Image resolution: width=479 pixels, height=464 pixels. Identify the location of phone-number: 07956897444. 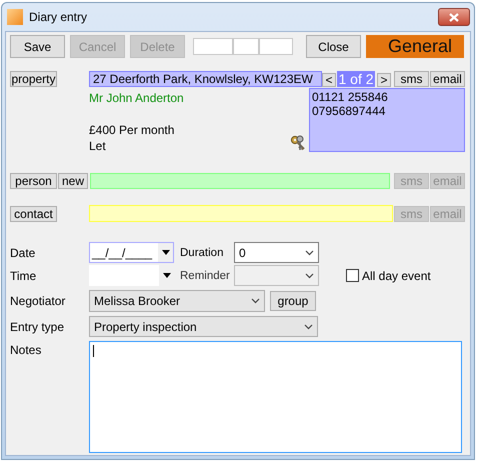
(349, 111).